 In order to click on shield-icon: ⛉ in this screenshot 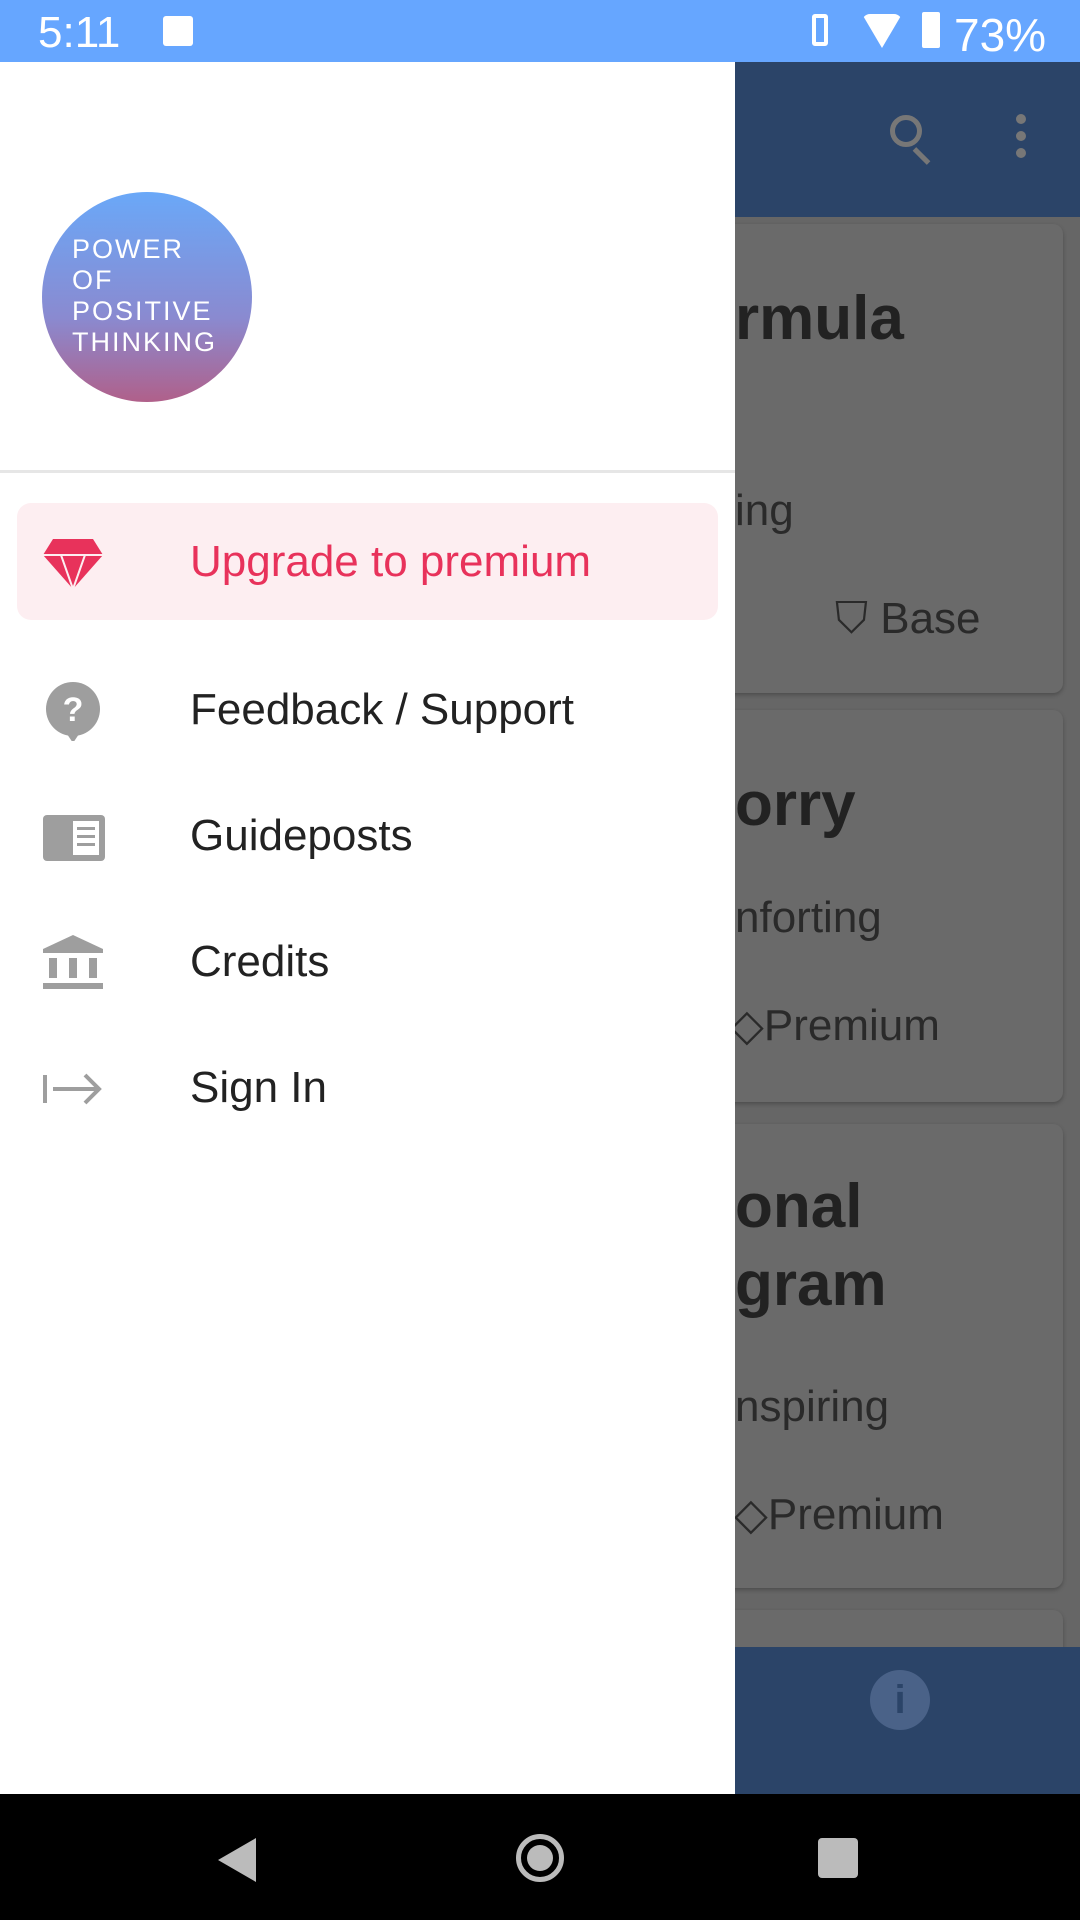, I will do `click(858, 618)`.